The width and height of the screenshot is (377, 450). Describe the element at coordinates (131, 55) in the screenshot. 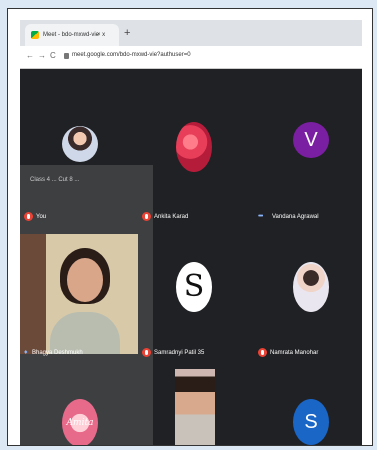

I see `url-text: meet.google.com/bdo-mxwd-vie?authuser=0` at that location.